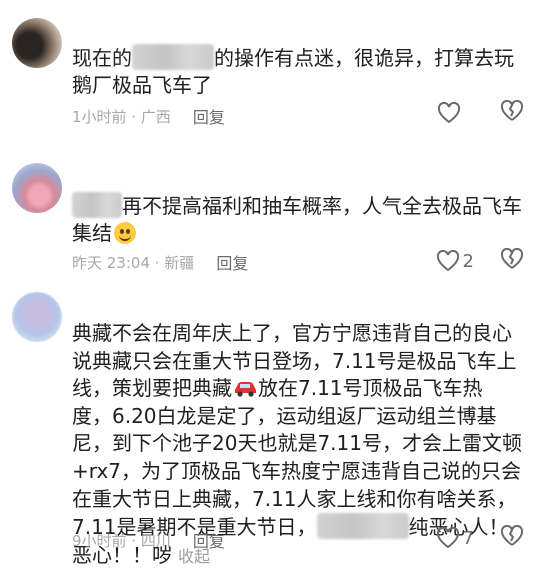 The image size is (542, 570). I want to click on comment-meta: 昨天 23:04 · 新疆 回复, so click(160, 262).